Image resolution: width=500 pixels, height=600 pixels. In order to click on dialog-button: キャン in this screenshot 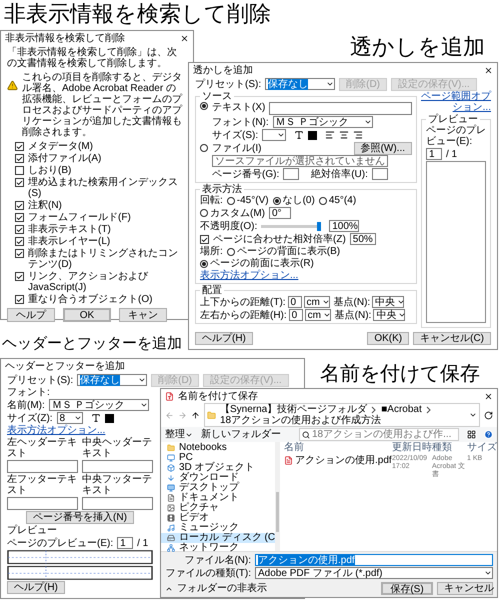, I will do `click(143, 315)`.